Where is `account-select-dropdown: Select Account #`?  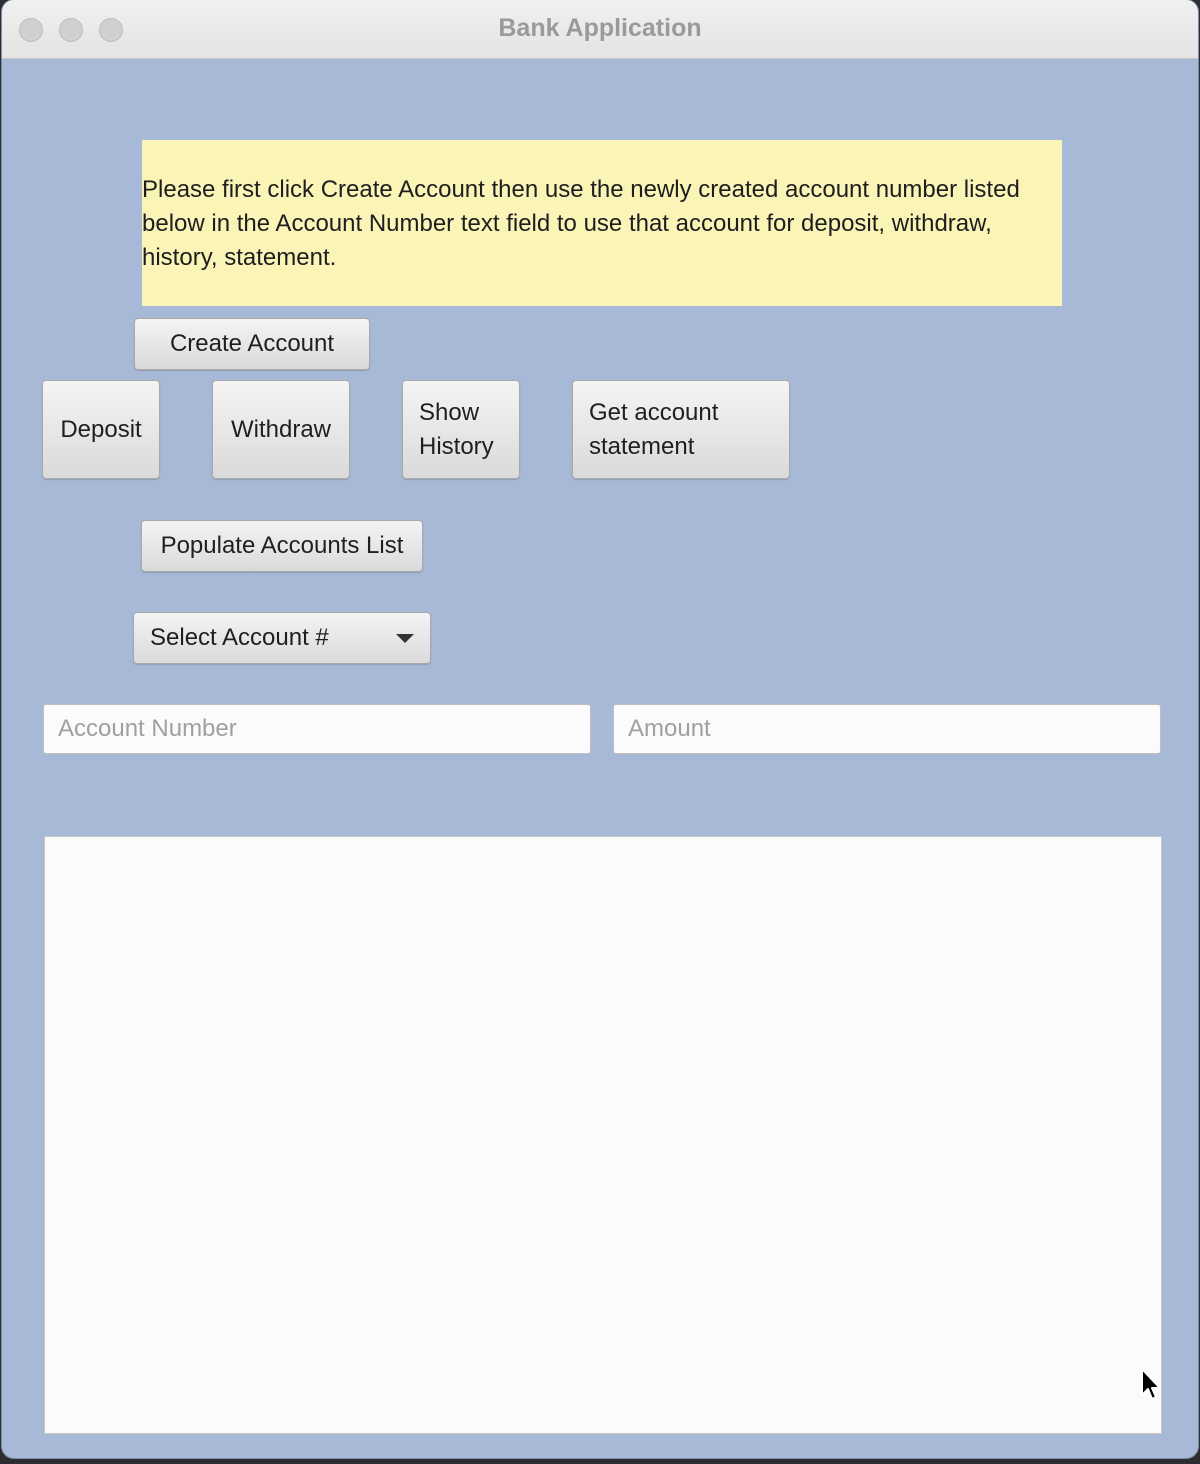
account-select-dropdown: Select Account # is located at coordinates (282, 638).